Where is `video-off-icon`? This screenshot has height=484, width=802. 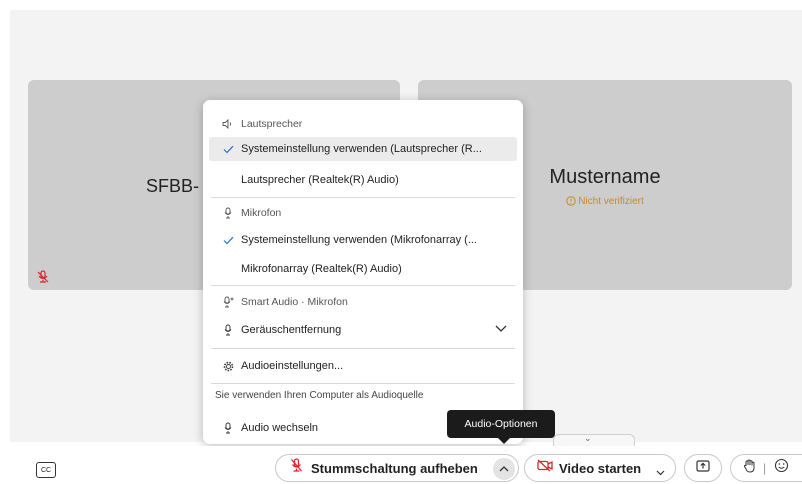 video-off-icon is located at coordinates (545, 468).